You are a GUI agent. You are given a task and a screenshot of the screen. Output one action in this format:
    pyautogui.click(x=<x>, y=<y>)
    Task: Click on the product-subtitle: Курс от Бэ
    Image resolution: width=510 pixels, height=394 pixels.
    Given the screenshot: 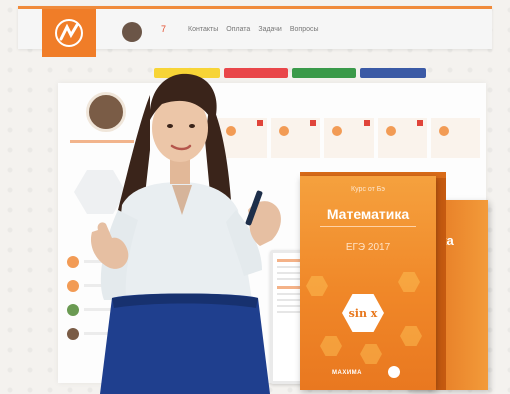 What is the action you would take?
    pyautogui.click(x=368, y=189)
    